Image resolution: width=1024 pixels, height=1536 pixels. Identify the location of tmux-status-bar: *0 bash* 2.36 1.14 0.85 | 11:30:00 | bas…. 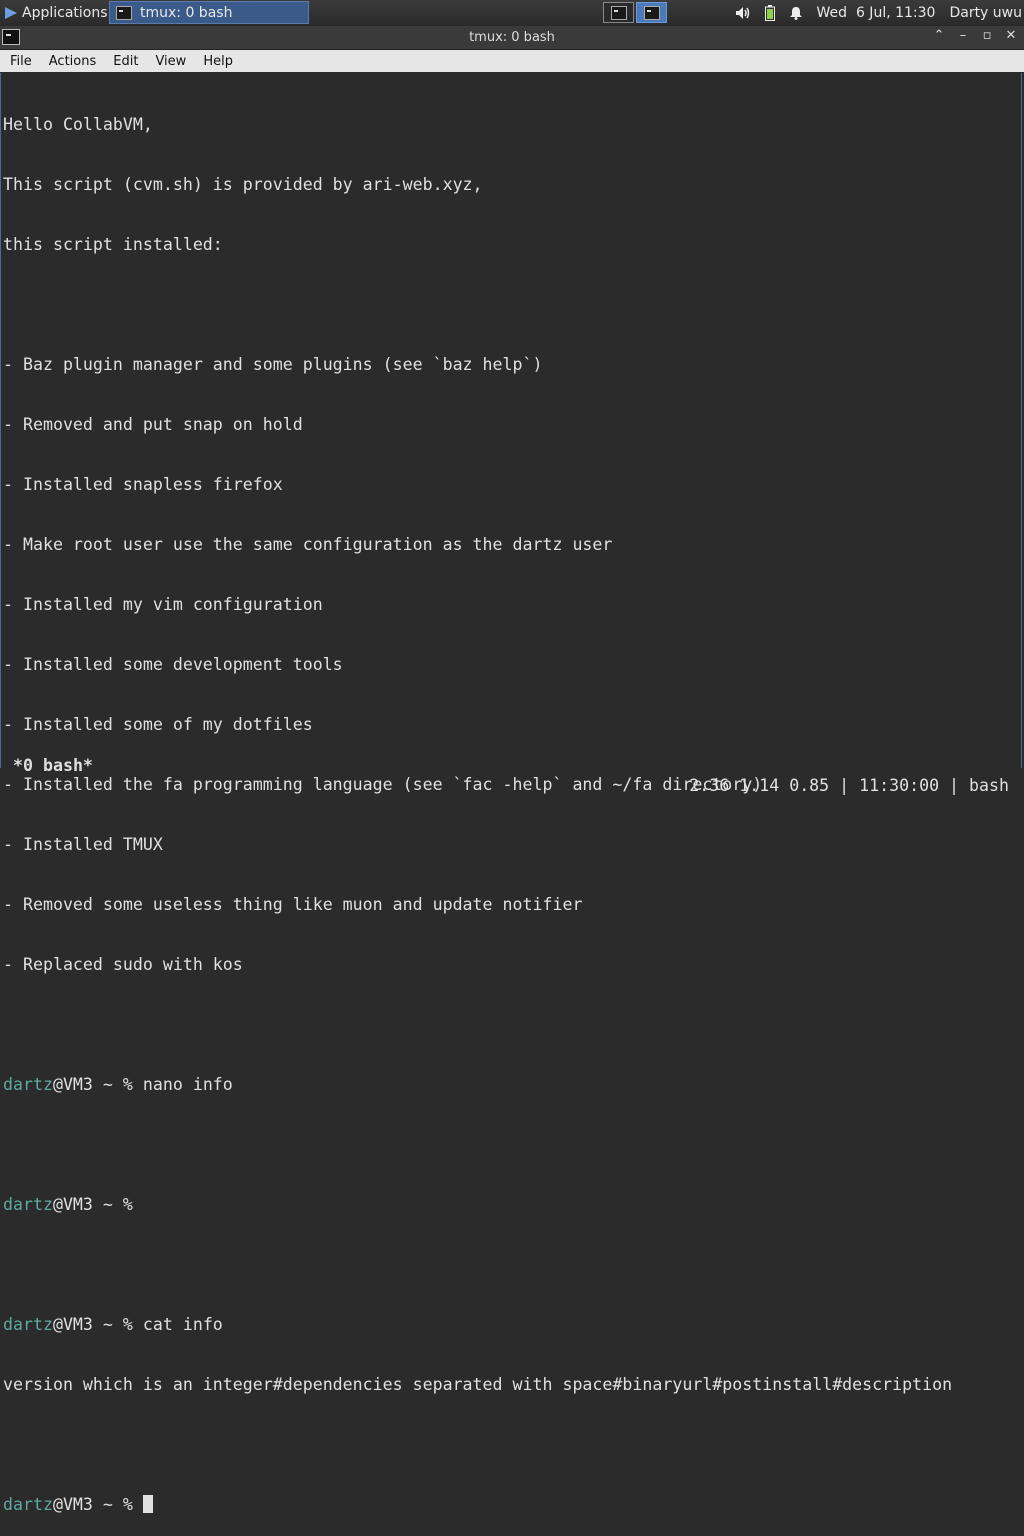
(511, 765).